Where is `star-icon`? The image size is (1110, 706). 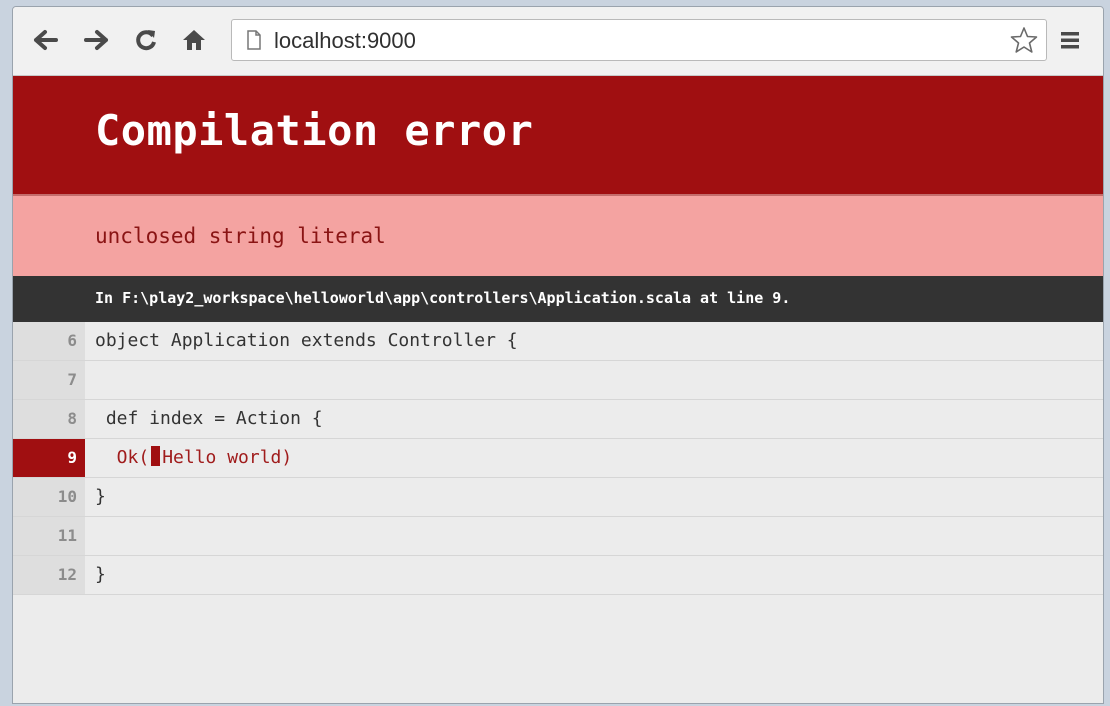
star-icon is located at coordinates (1024, 42).